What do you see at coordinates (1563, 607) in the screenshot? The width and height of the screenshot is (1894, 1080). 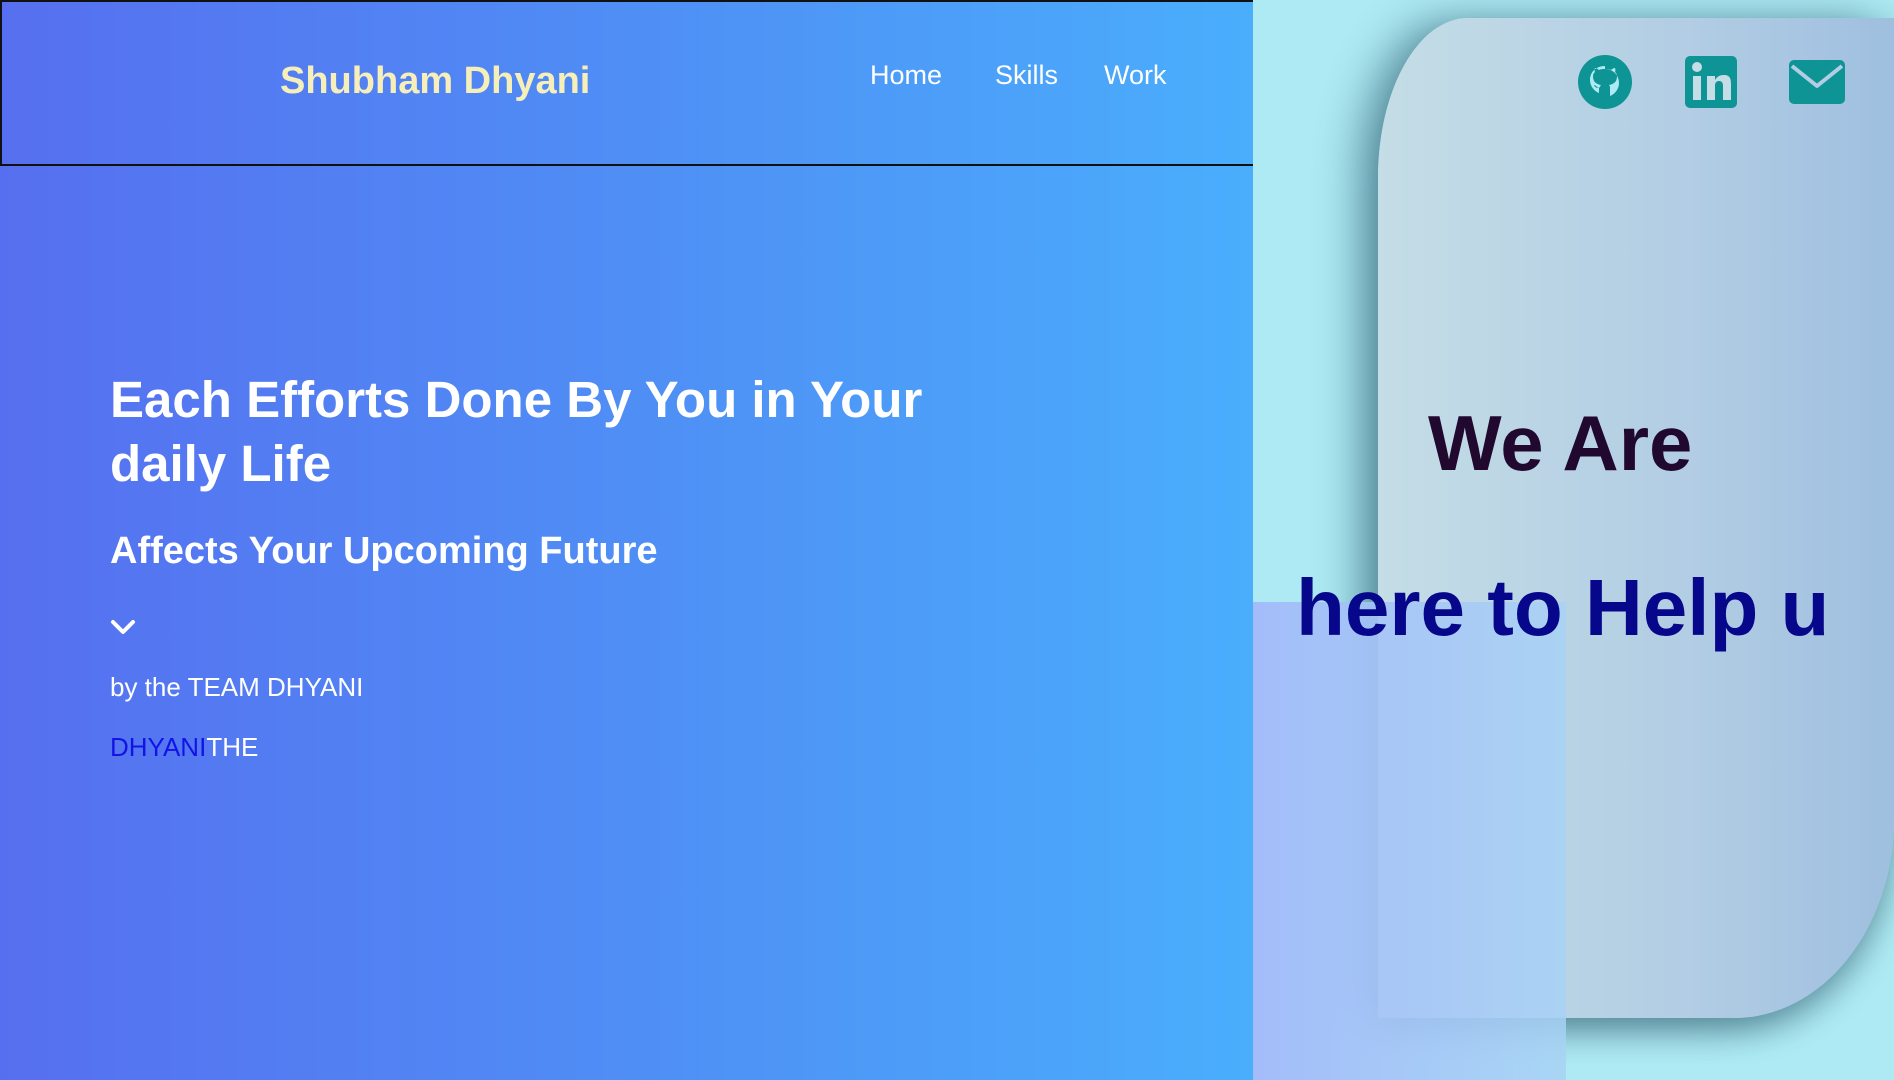 I see `side-tagline: here to Help u` at bounding box center [1563, 607].